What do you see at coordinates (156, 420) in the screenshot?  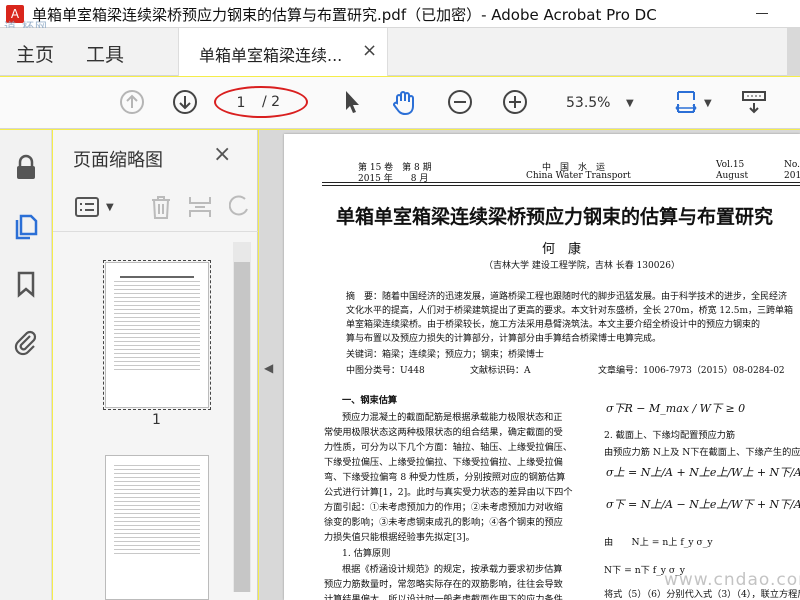 I see `thumbnail-page-number-1: 1` at bounding box center [156, 420].